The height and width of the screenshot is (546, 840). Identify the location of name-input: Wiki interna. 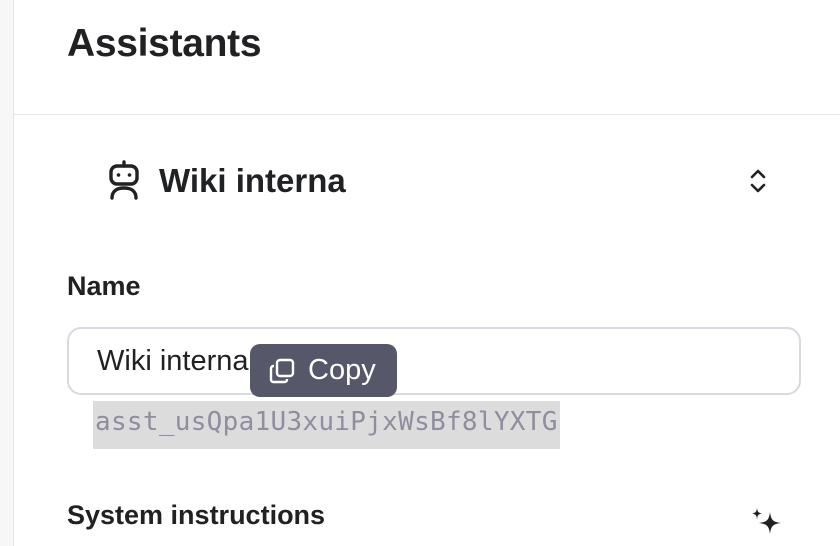
(434, 361).